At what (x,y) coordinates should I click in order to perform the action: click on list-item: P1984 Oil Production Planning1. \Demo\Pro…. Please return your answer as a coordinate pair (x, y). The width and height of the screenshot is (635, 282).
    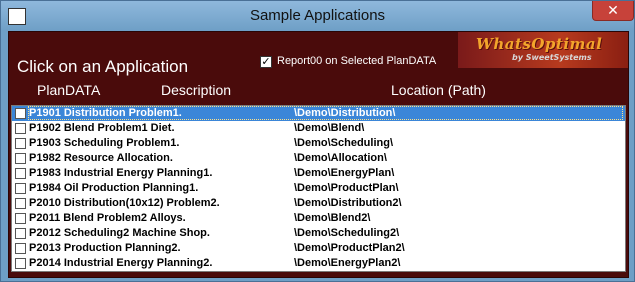
    Looking at the image, I should click on (318, 188).